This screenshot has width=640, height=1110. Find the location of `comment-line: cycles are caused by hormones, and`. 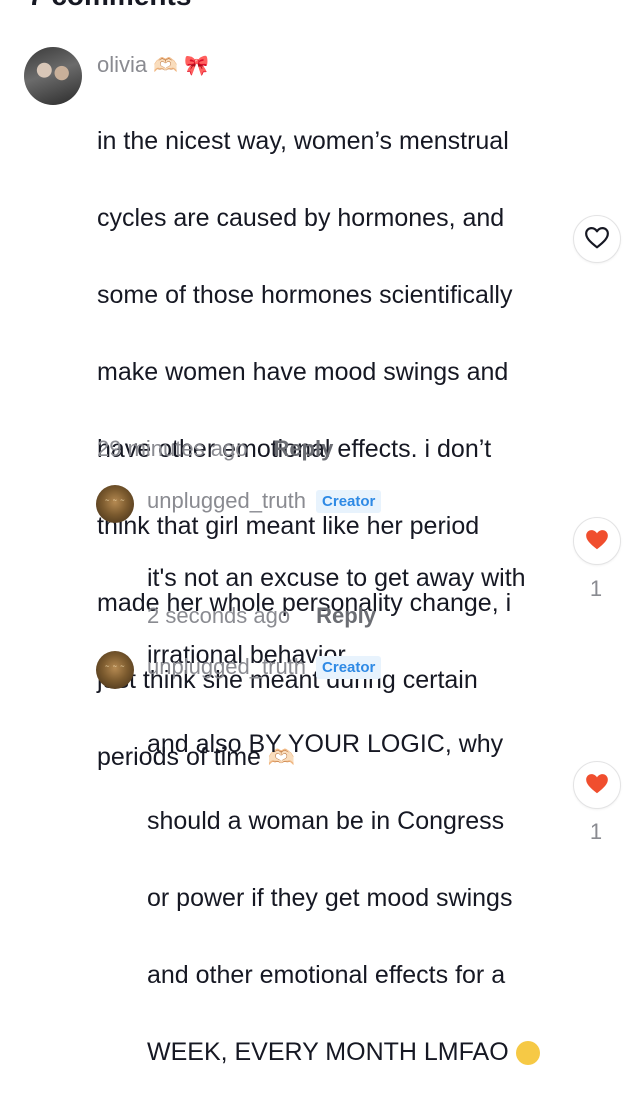

comment-line: cycles are caused by hormones, and is located at coordinates (301, 217).